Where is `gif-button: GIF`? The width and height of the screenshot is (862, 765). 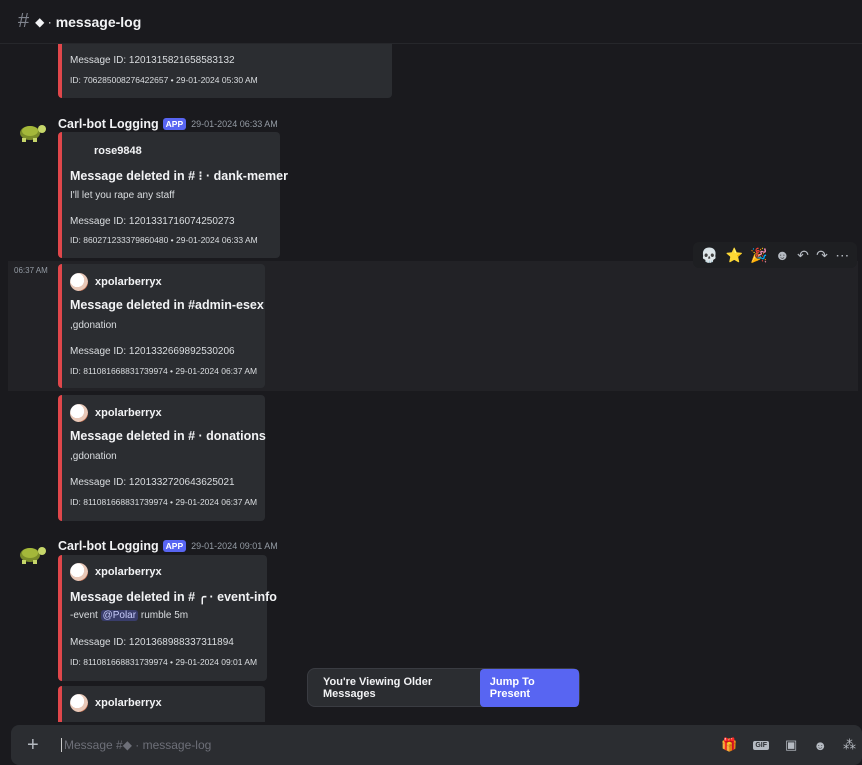 gif-button: GIF is located at coordinates (761, 745).